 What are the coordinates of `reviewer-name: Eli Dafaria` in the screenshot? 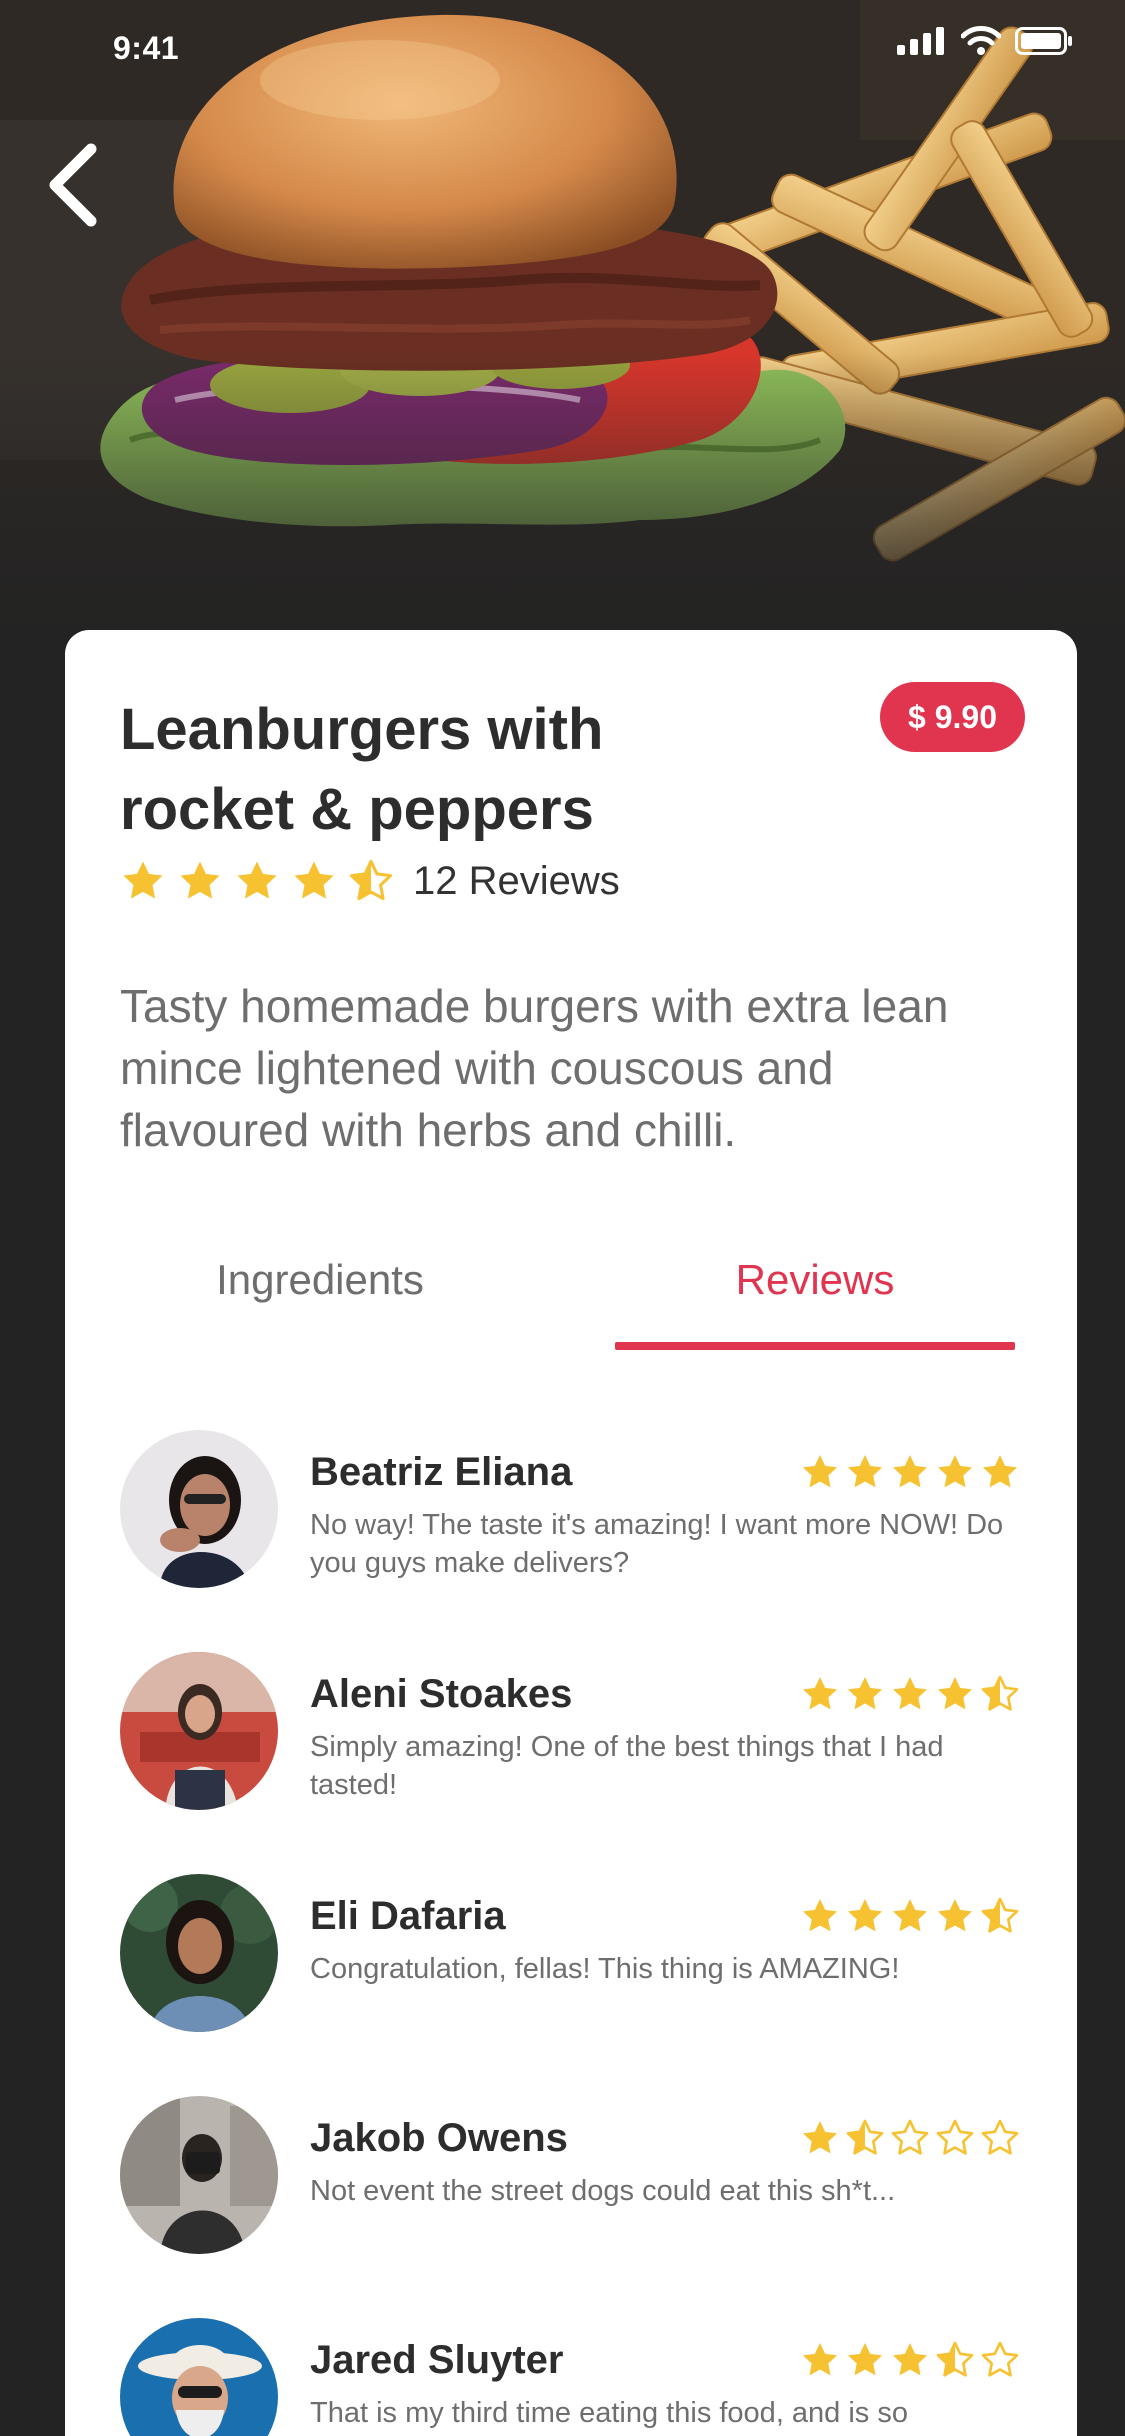 It's located at (408, 1916).